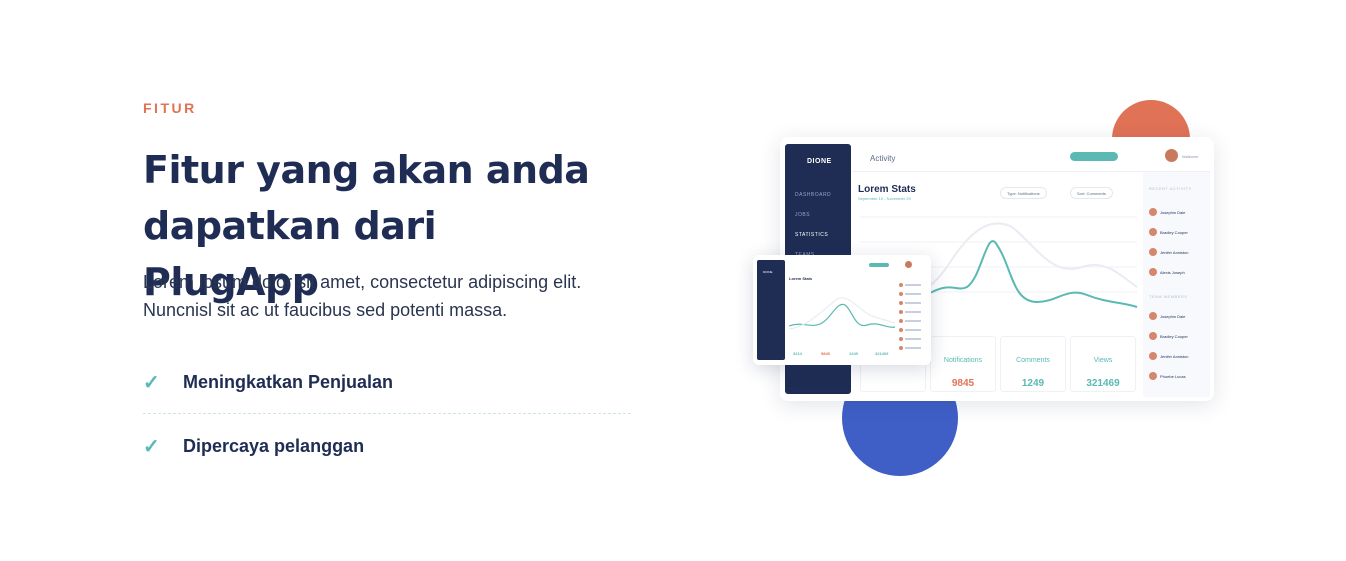  Describe the element at coordinates (1170, 188) in the screenshot. I see `mockup-panel-heading: RECENT ACTIVITY` at that location.